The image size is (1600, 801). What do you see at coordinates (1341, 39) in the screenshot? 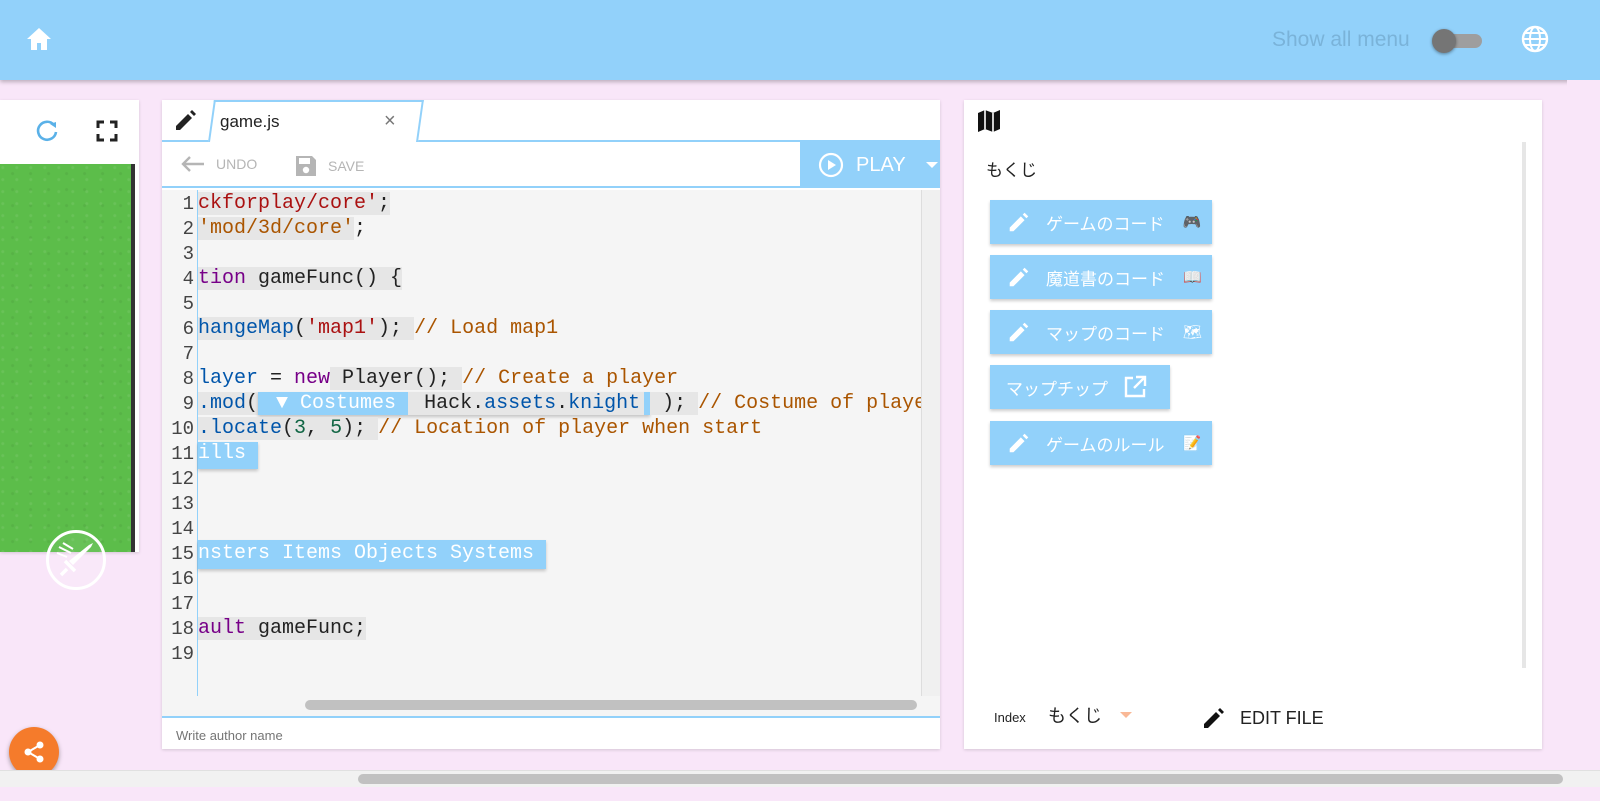
I see `show-all-menu-label: Show all menu` at bounding box center [1341, 39].